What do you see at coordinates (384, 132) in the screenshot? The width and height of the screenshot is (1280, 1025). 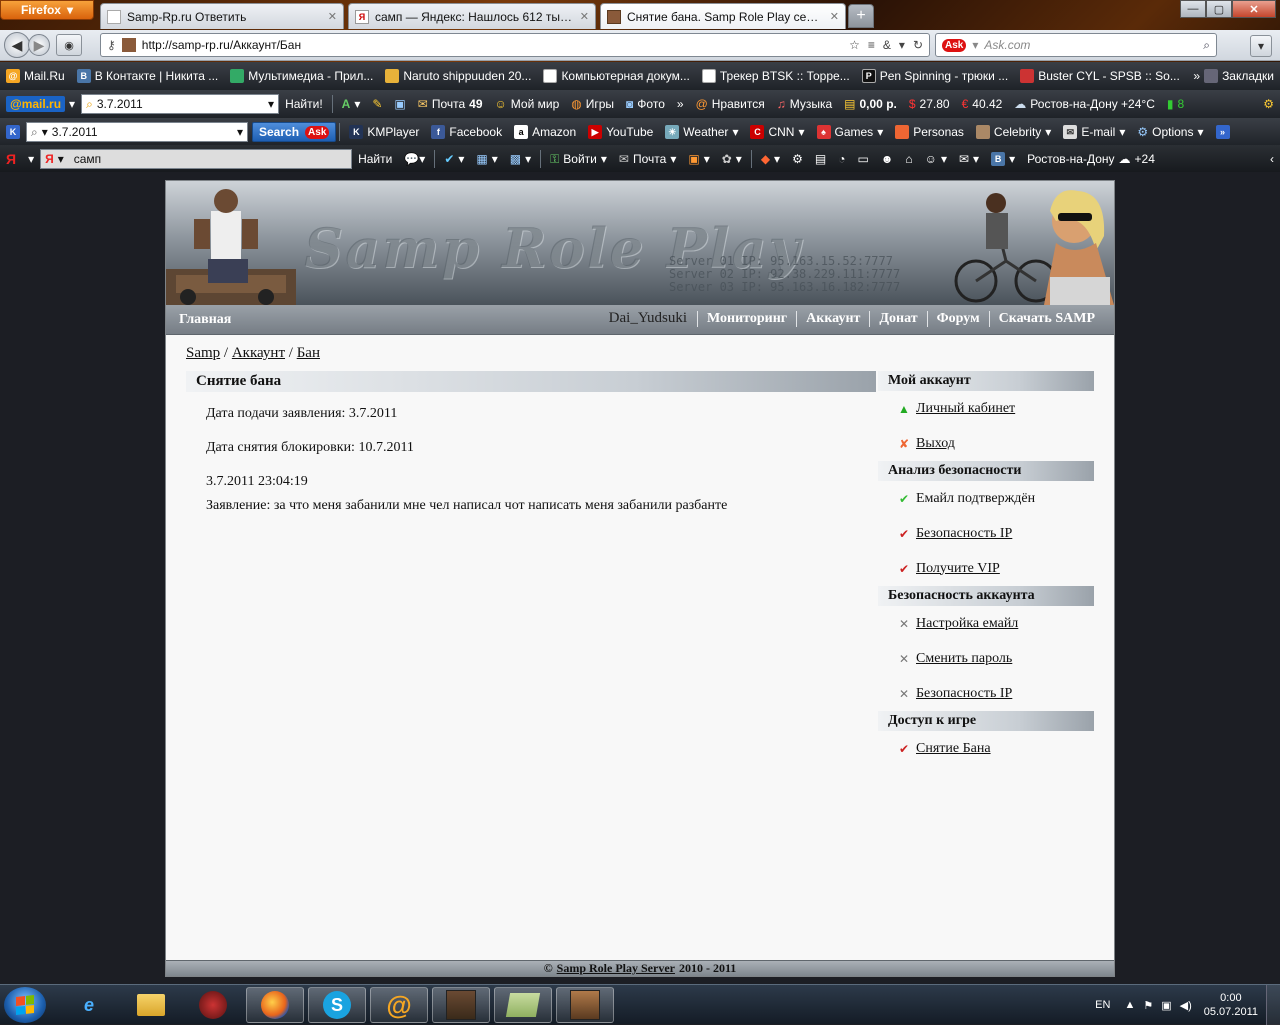 I see `ask-link-kmplayer: K KMPlayer` at bounding box center [384, 132].